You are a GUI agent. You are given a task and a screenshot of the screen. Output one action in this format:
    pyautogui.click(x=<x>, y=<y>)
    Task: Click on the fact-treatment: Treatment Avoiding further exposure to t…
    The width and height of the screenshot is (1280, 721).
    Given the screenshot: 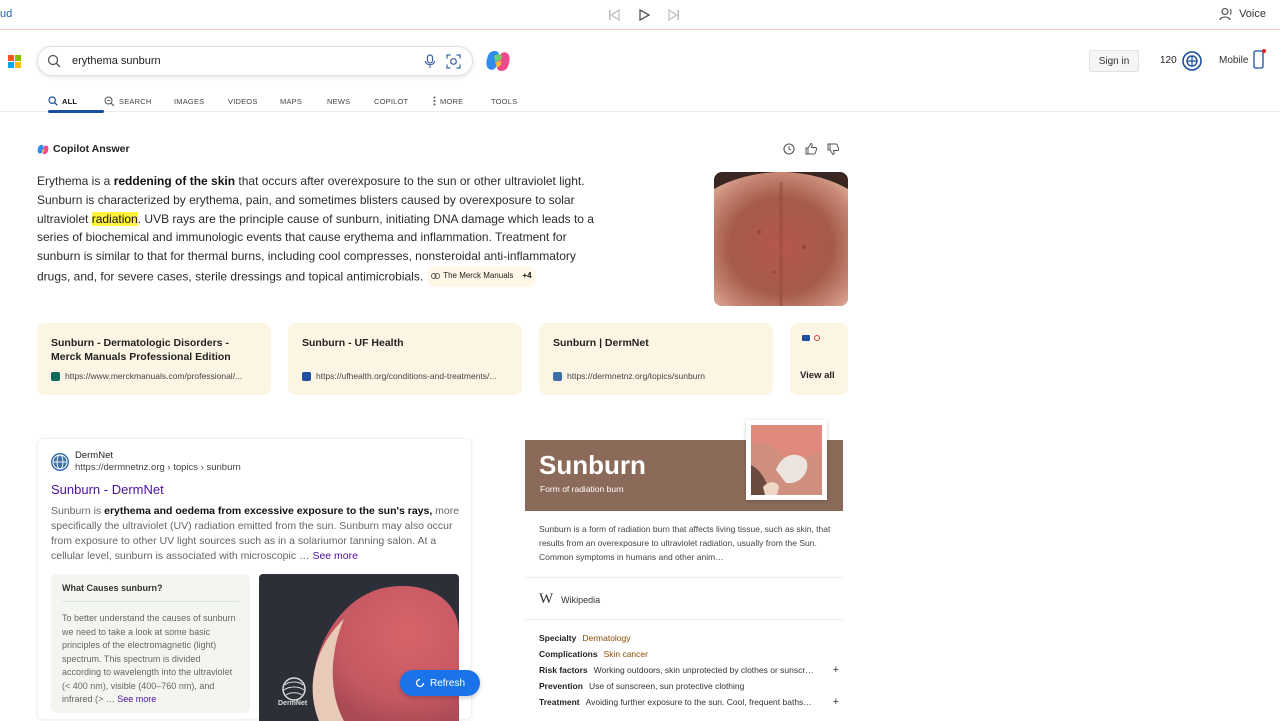 What is the action you would take?
    pyautogui.click(x=689, y=702)
    